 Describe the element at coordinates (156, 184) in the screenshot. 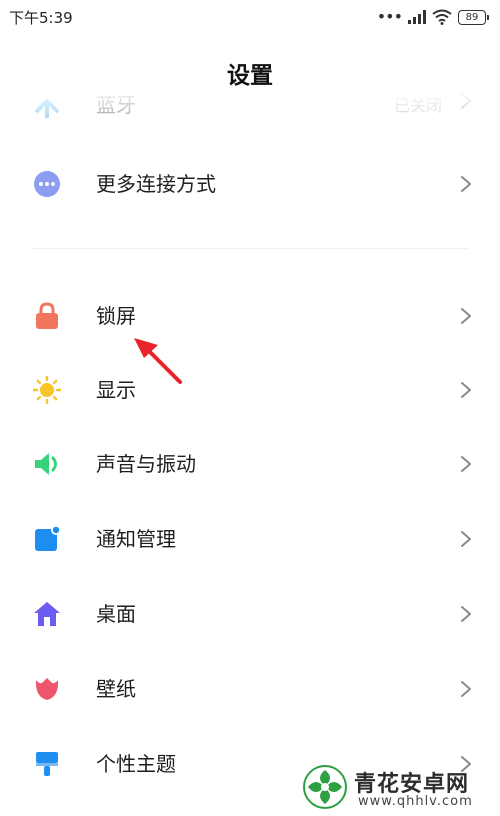

I see `settings-item-label: 更多连接方式` at that location.